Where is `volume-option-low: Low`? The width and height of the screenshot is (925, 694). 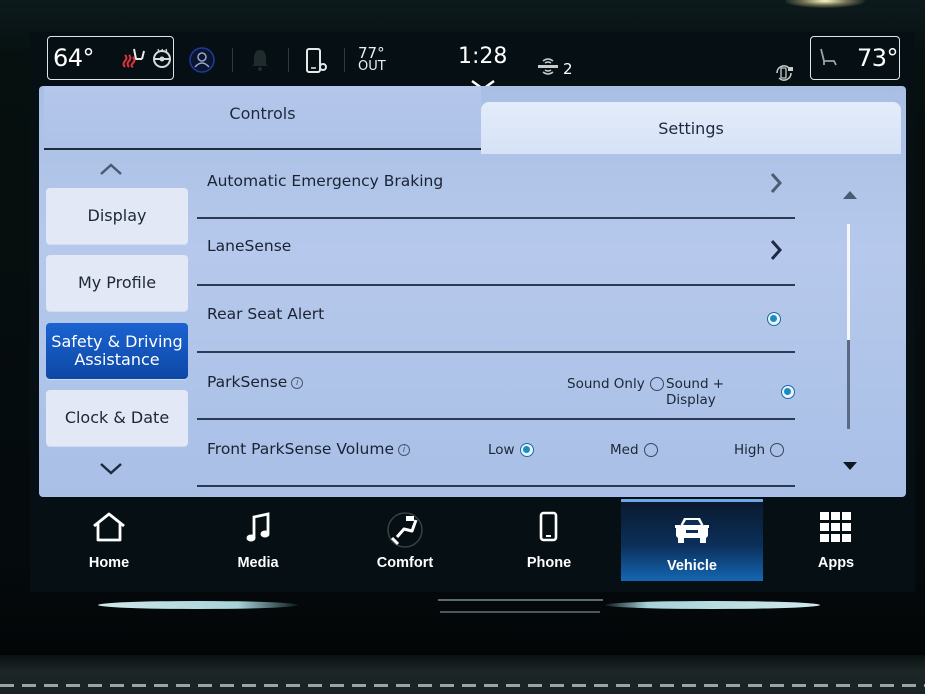 volume-option-low: Low is located at coordinates (511, 450).